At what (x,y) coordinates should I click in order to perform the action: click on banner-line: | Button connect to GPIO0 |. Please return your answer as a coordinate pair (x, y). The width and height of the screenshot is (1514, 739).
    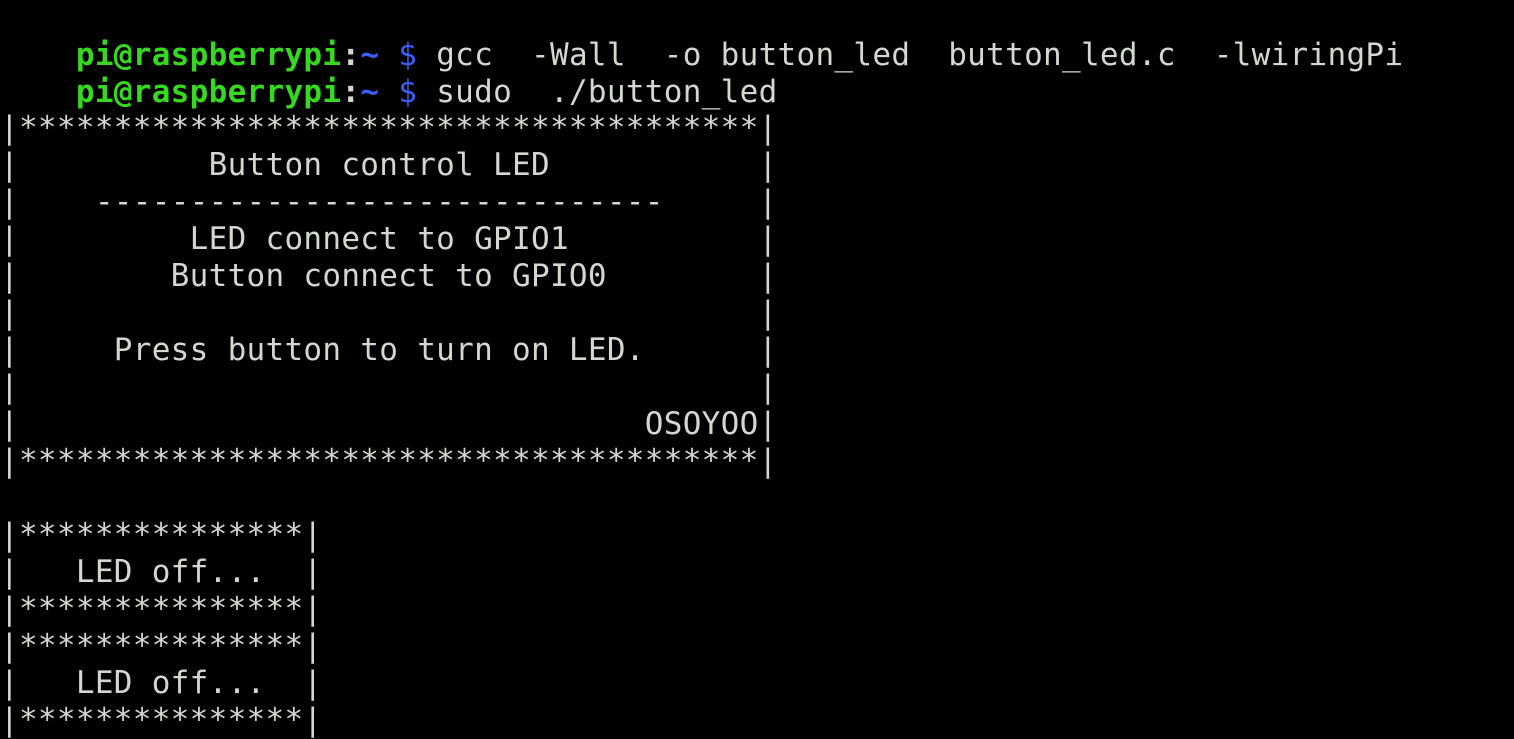
    Looking at the image, I should click on (389, 276).